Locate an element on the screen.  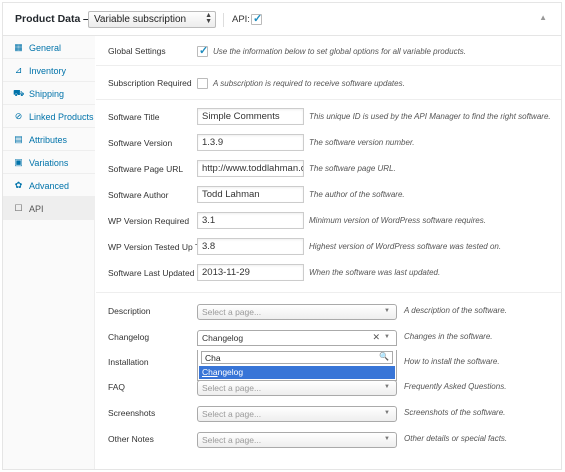
global-settings-checkbox: ✓ is located at coordinates (203, 51).